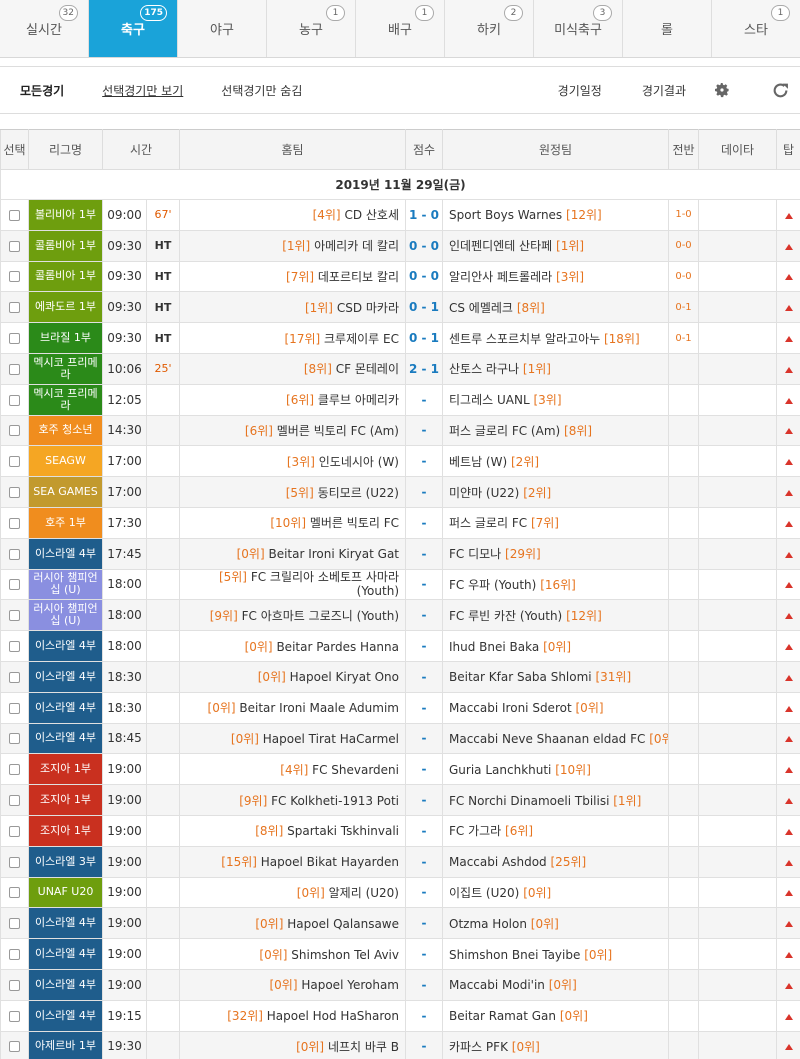  Describe the element at coordinates (292, 646) in the screenshot. I see `home-team: [0위] Beitar Pardes Hanna` at that location.